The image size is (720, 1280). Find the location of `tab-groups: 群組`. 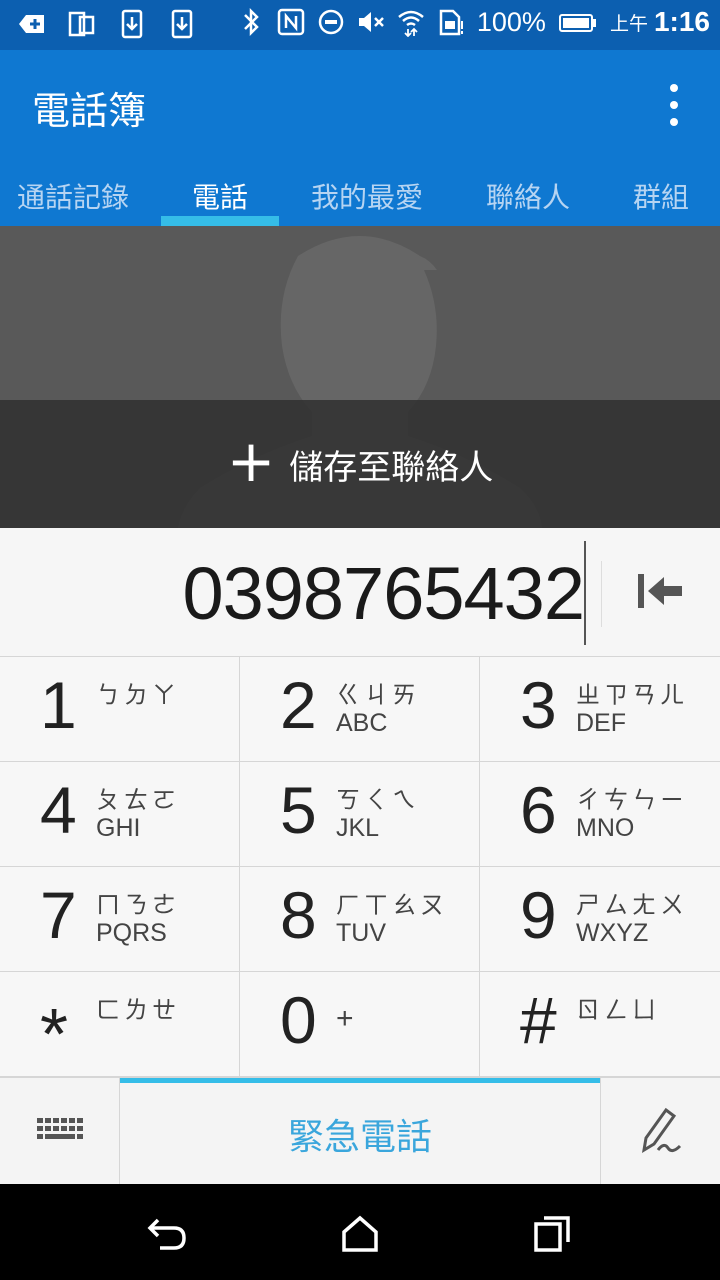

tab-groups: 群組 is located at coordinates (661, 191).